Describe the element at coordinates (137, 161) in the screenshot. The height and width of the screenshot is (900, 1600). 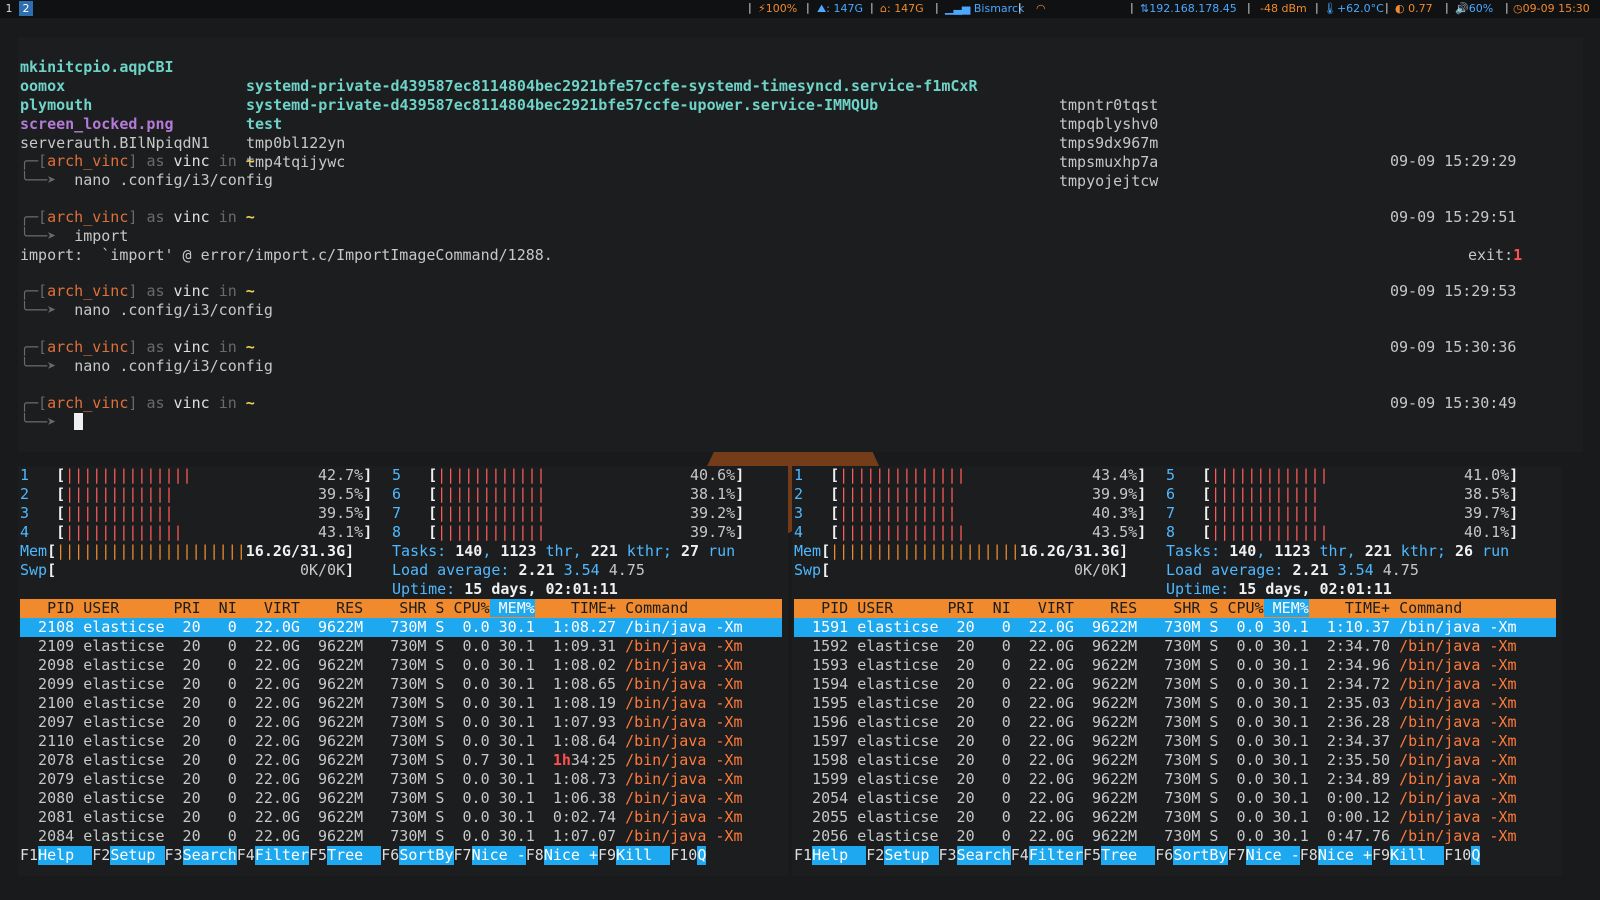
I see `prompt-line: ╭─[arch_vinc] as vinc in ~` at that location.